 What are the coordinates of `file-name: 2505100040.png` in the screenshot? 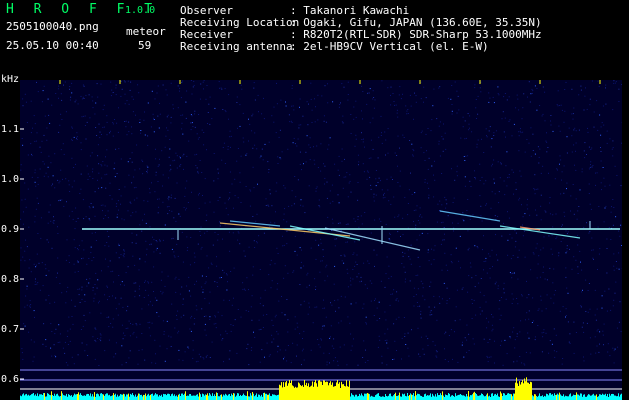 It's located at (52, 26).